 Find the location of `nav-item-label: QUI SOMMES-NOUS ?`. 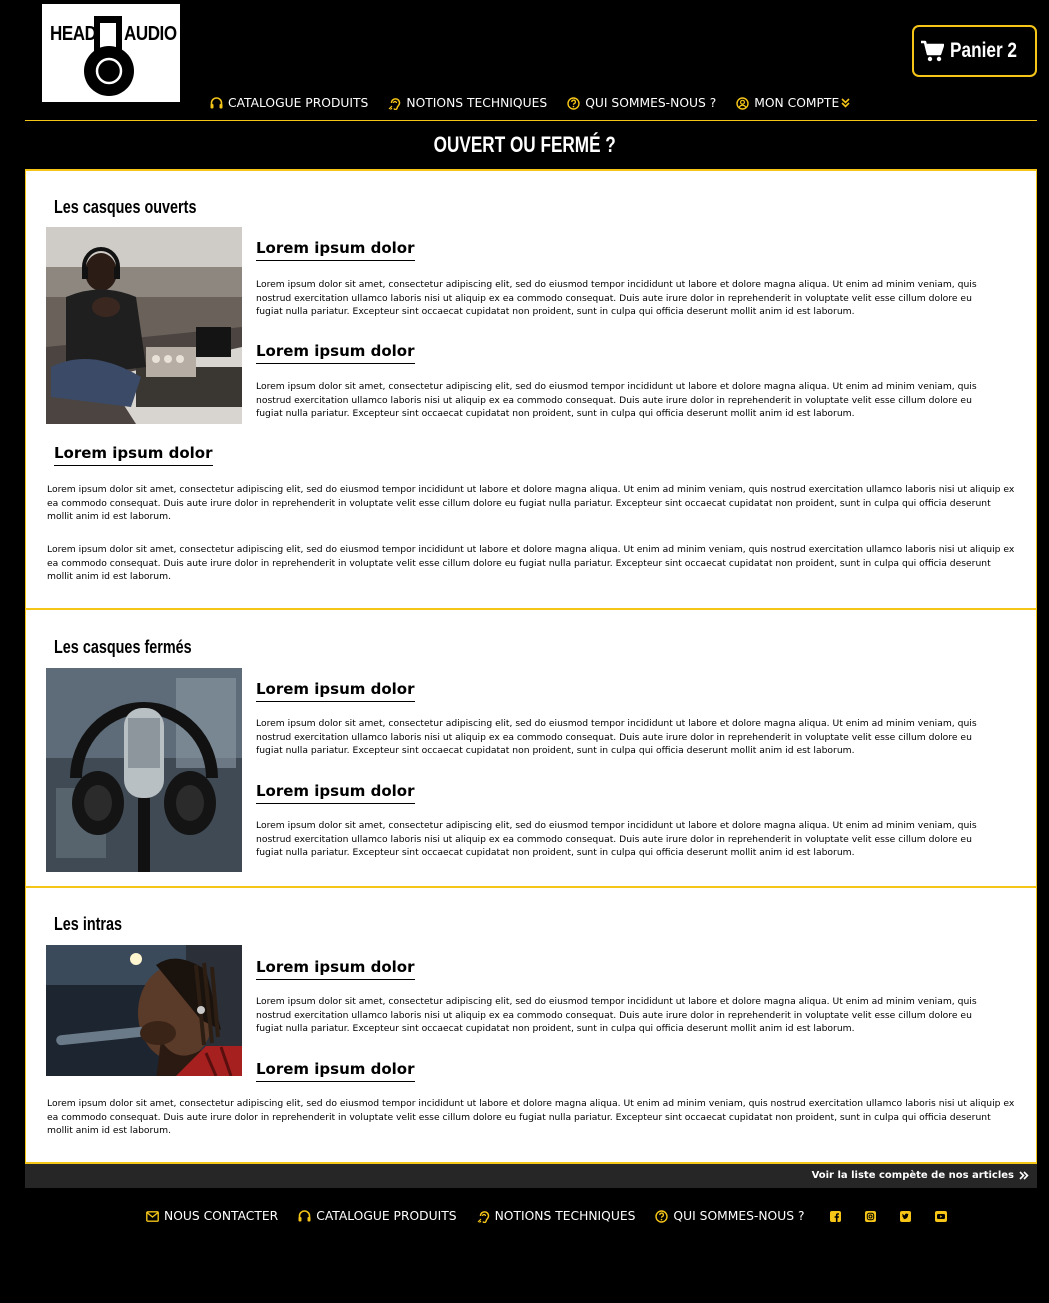

nav-item-label: QUI SOMMES-NOUS ? is located at coordinates (651, 103).